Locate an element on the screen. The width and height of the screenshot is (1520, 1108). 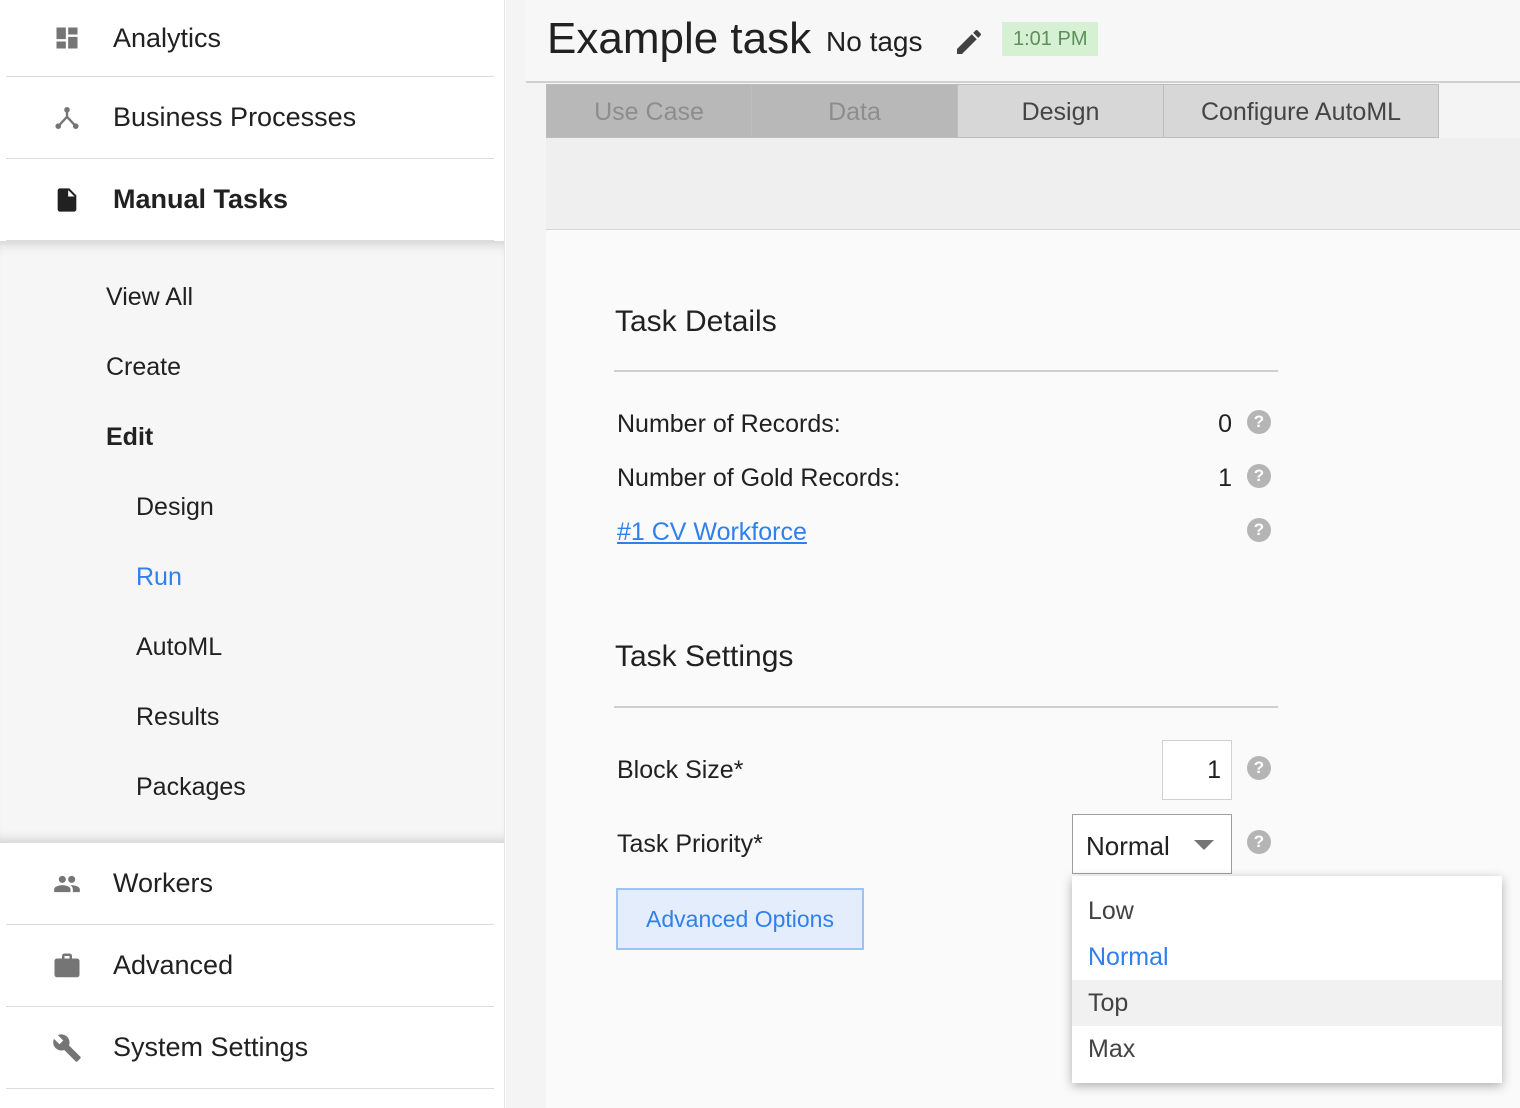
tab-data: Data is located at coordinates (855, 111).